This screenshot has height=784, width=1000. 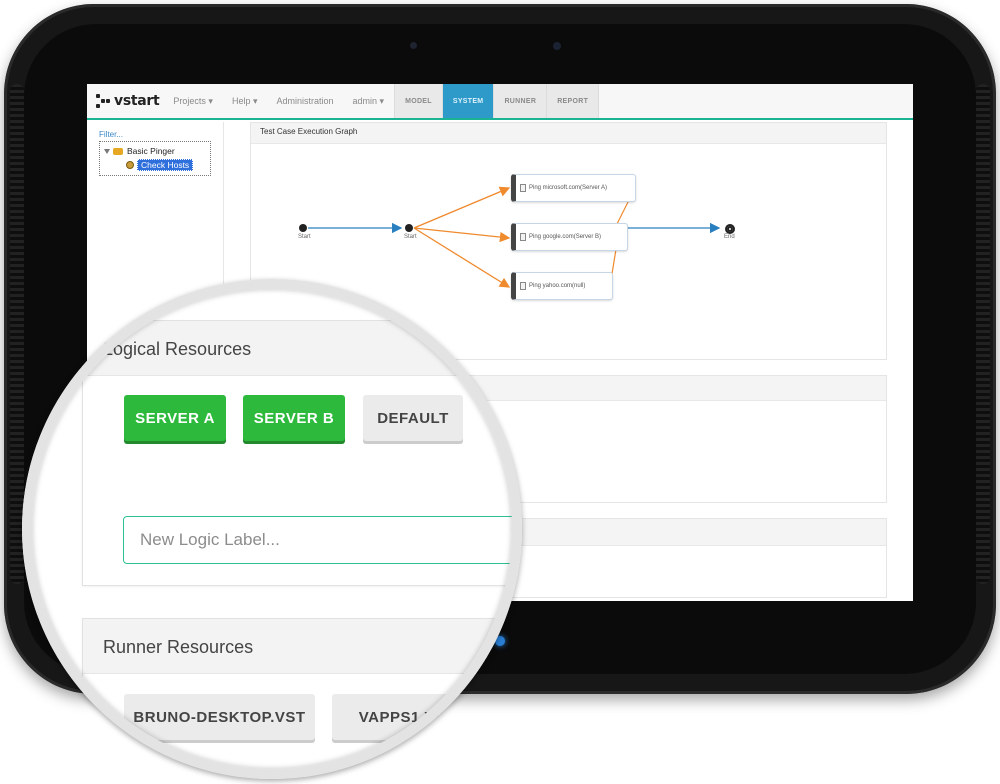 What do you see at coordinates (569, 237) in the screenshot?
I see `task-node: Ping google.com(Server B)` at bounding box center [569, 237].